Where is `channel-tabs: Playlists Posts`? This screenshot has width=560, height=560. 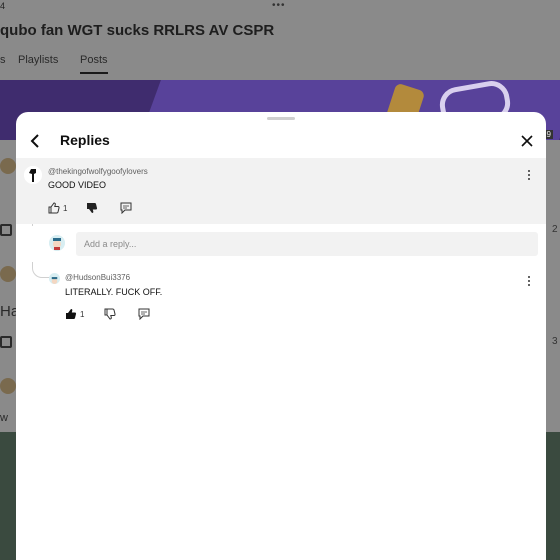
channel-tabs: Playlists Posts is located at coordinates (280, 64).